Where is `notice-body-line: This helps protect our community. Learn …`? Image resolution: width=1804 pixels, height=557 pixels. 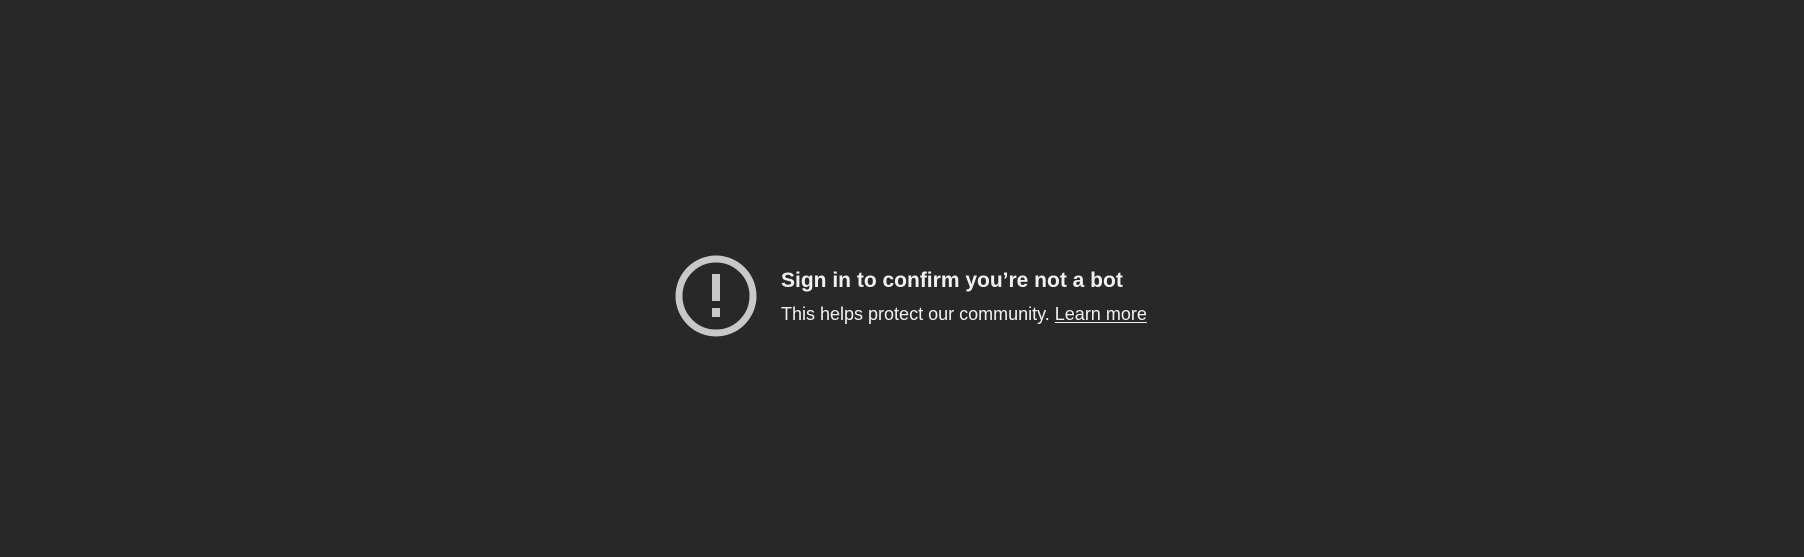 notice-body-line: This helps protect our community. Learn … is located at coordinates (964, 314).